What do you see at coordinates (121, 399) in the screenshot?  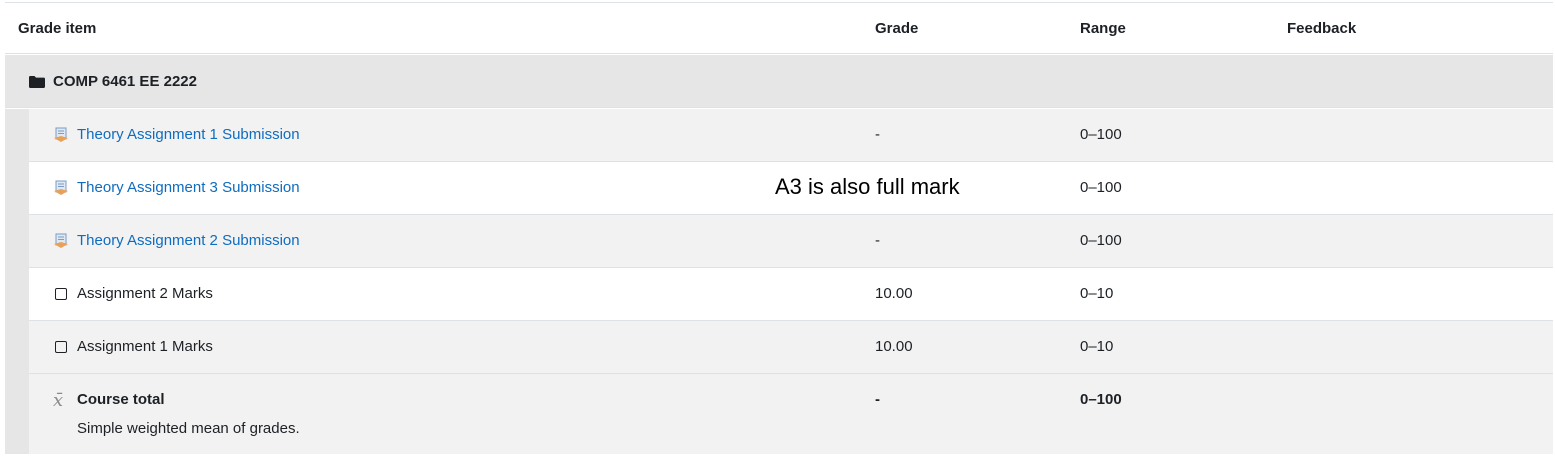 I see `course-total-label: Course total` at bounding box center [121, 399].